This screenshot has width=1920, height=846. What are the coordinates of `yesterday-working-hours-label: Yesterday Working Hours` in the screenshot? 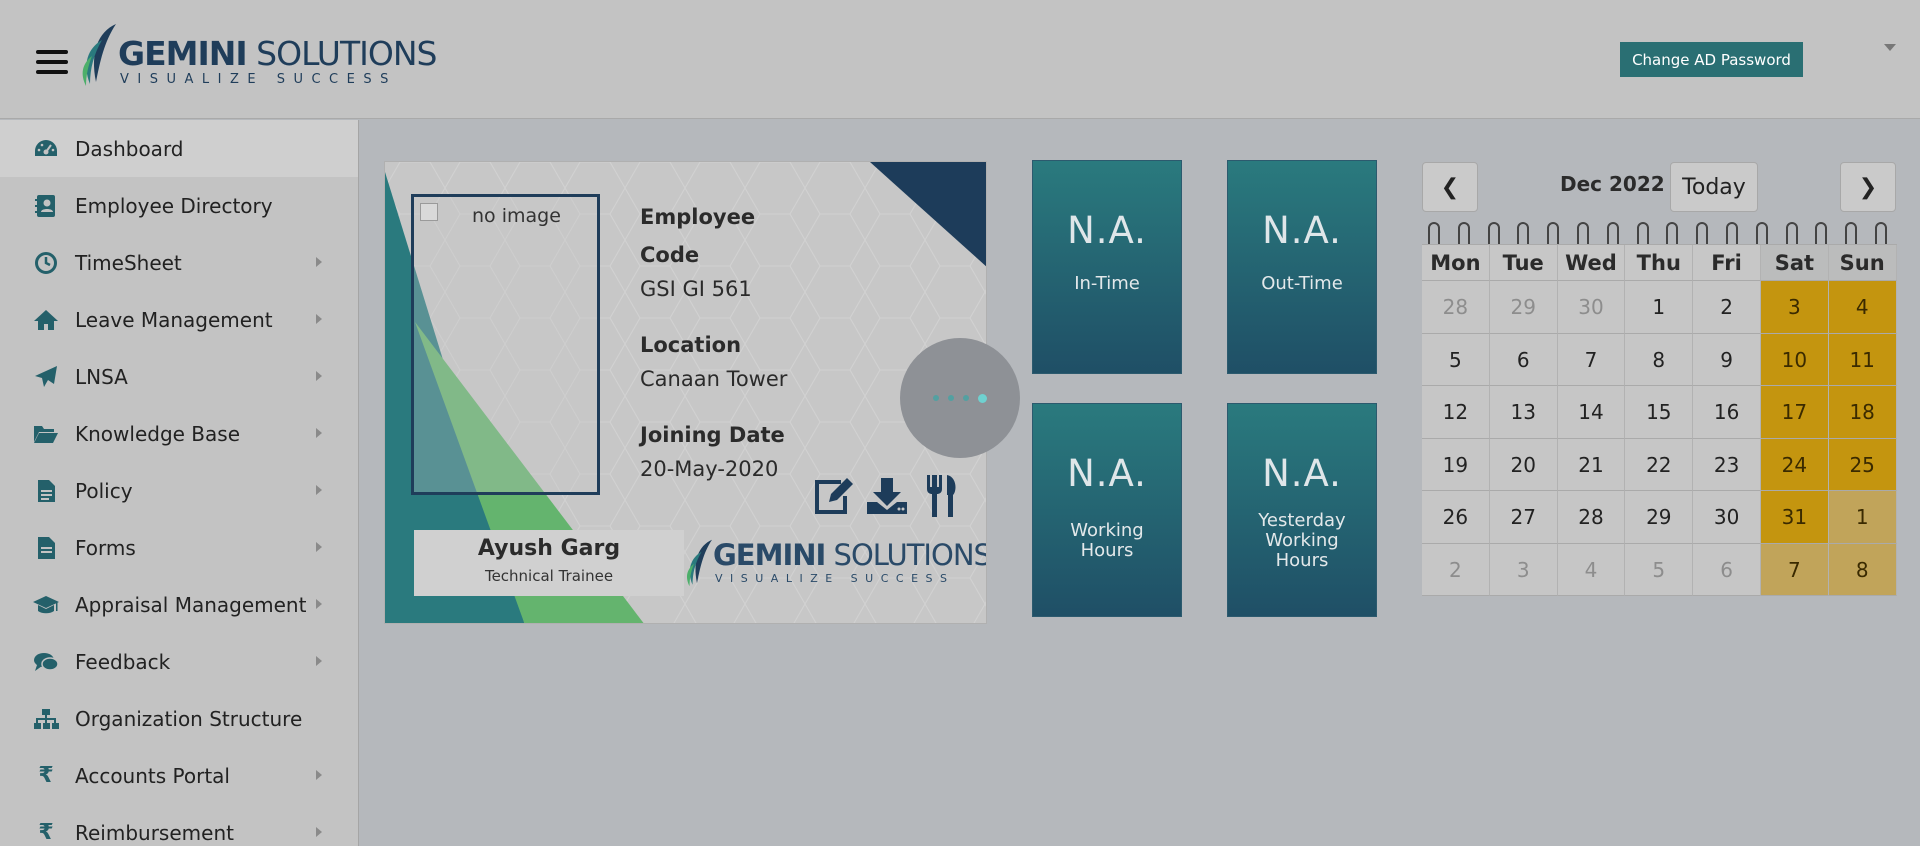 It's located at (1302, 540).